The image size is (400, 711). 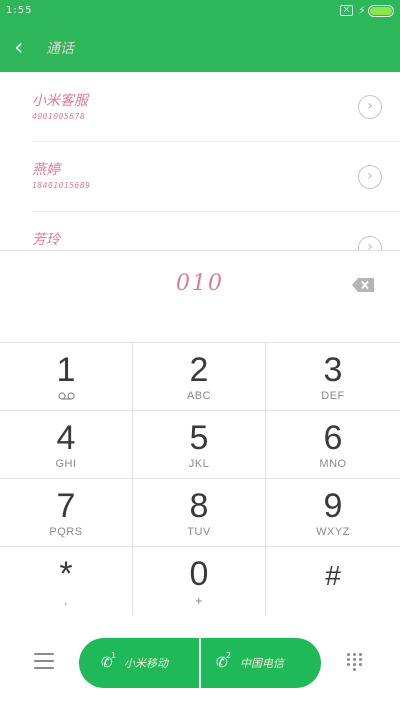 I want to click on key-digit: 7, so click(x=66, y=506).